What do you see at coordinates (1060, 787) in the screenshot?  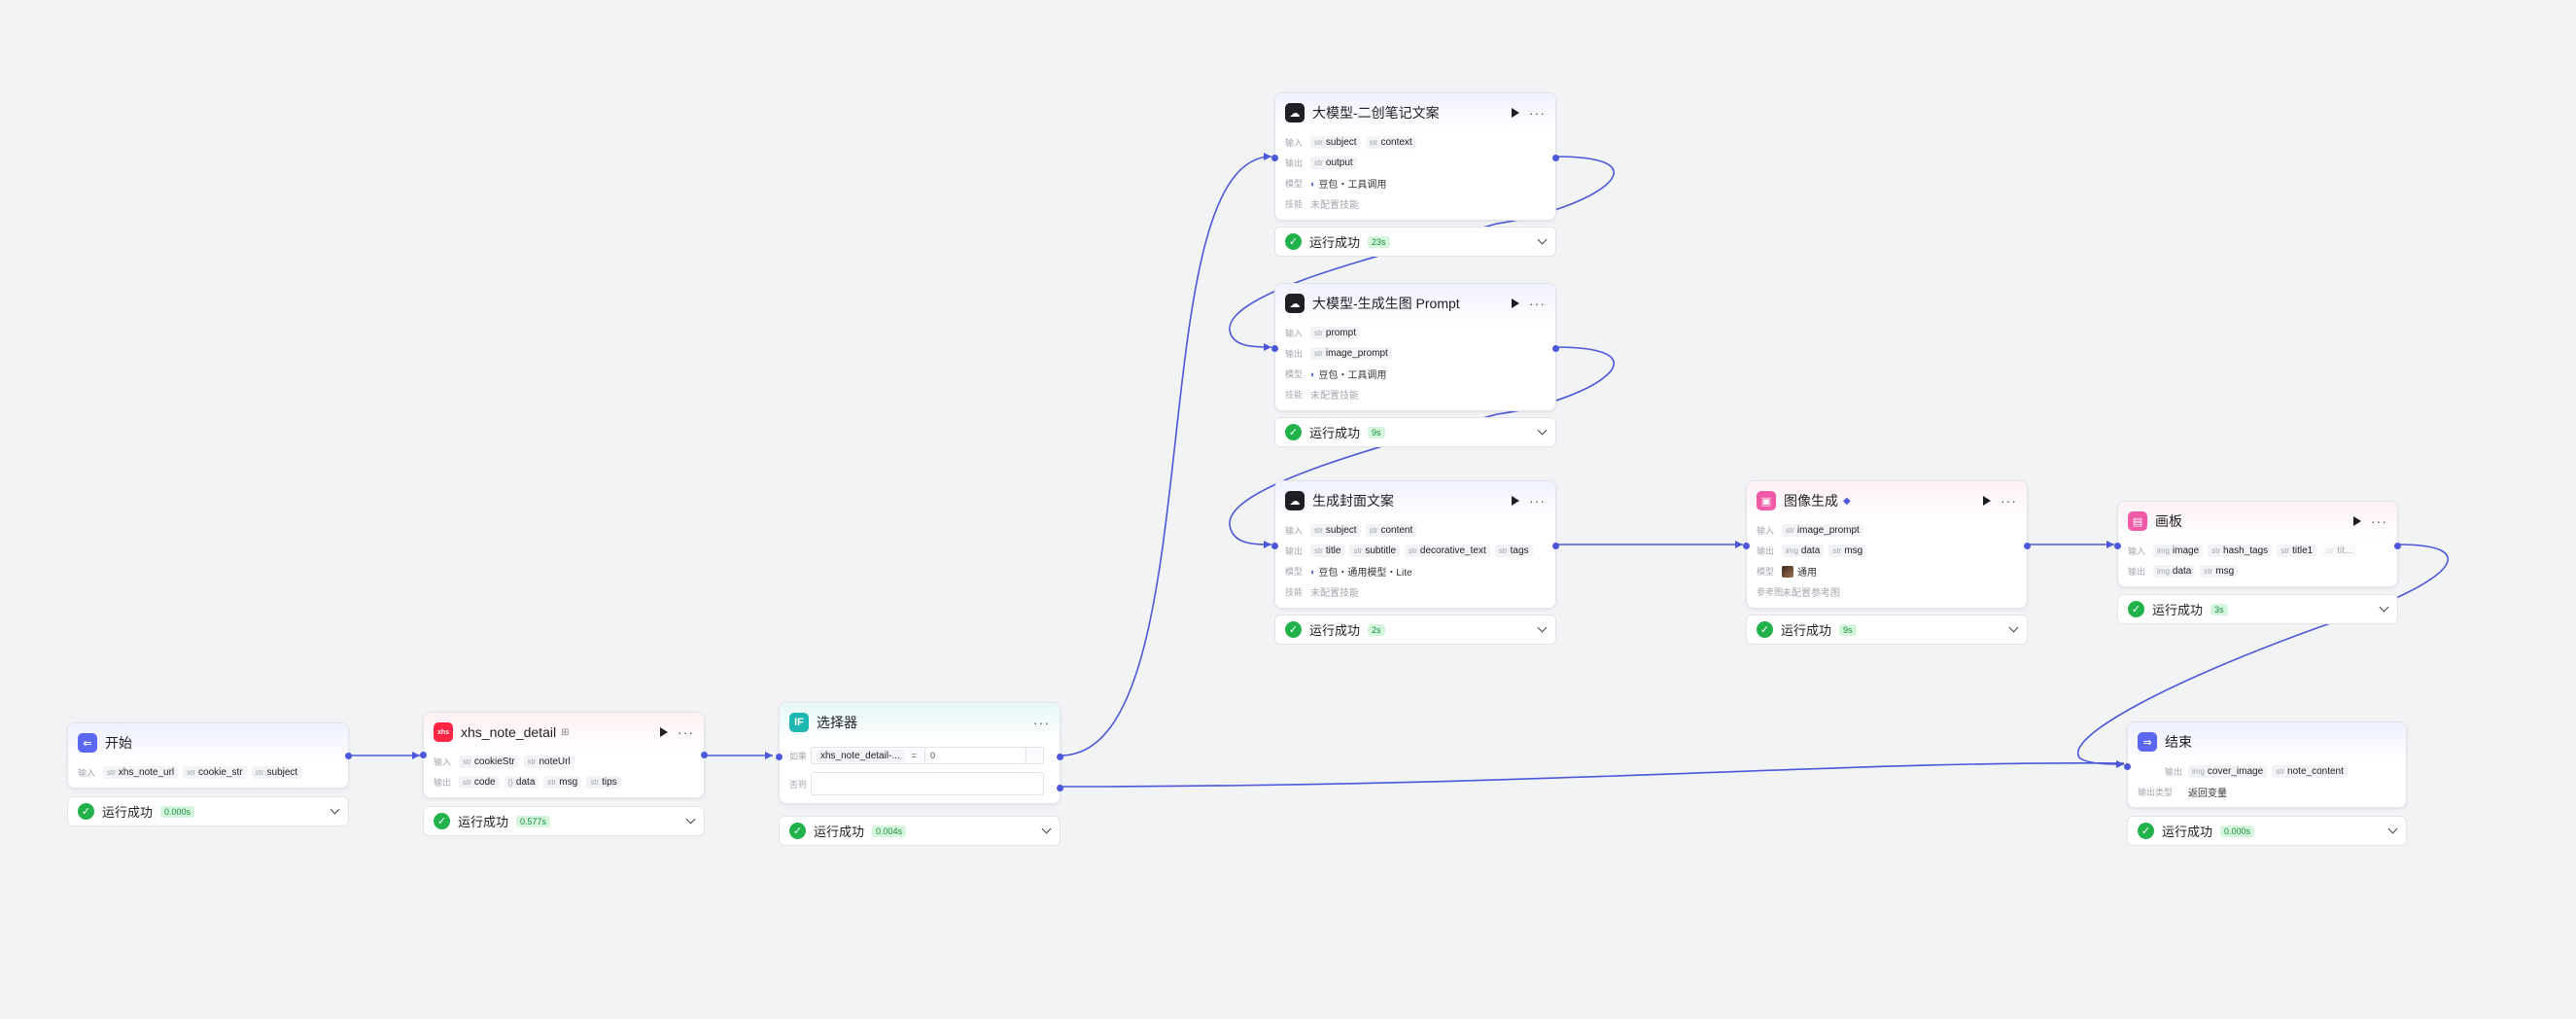 I see `else-port` at bounding box center [1060, 787].